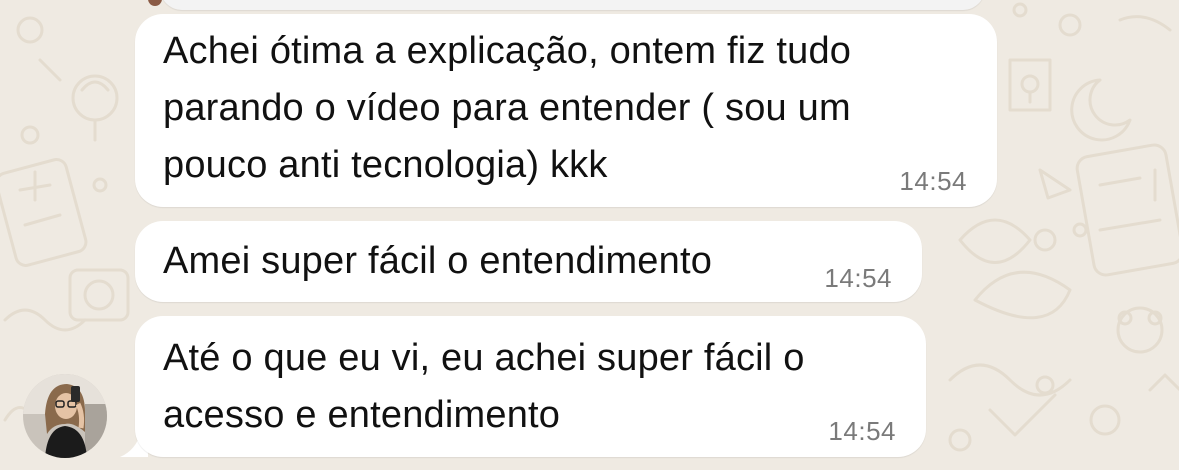 The width and height of the screenshot is (1179, 470). I want to click on avatar-photo-icon, so click(65, 416).